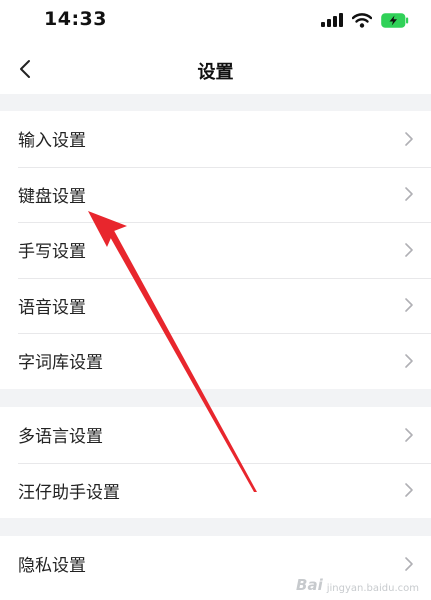 The height and width of the screenshot is (600, 431). Describe the element at coordinates (52, 196) in the screenshot. I see `row-label: 键盘设置` at that location.